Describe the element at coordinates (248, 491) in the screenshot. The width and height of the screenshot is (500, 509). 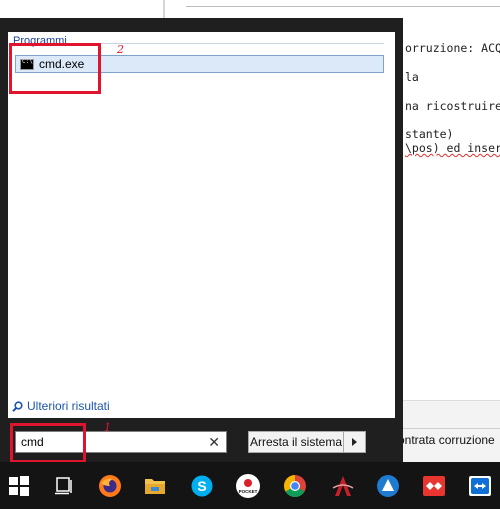
I see `svg-text: POCKET` at that location.